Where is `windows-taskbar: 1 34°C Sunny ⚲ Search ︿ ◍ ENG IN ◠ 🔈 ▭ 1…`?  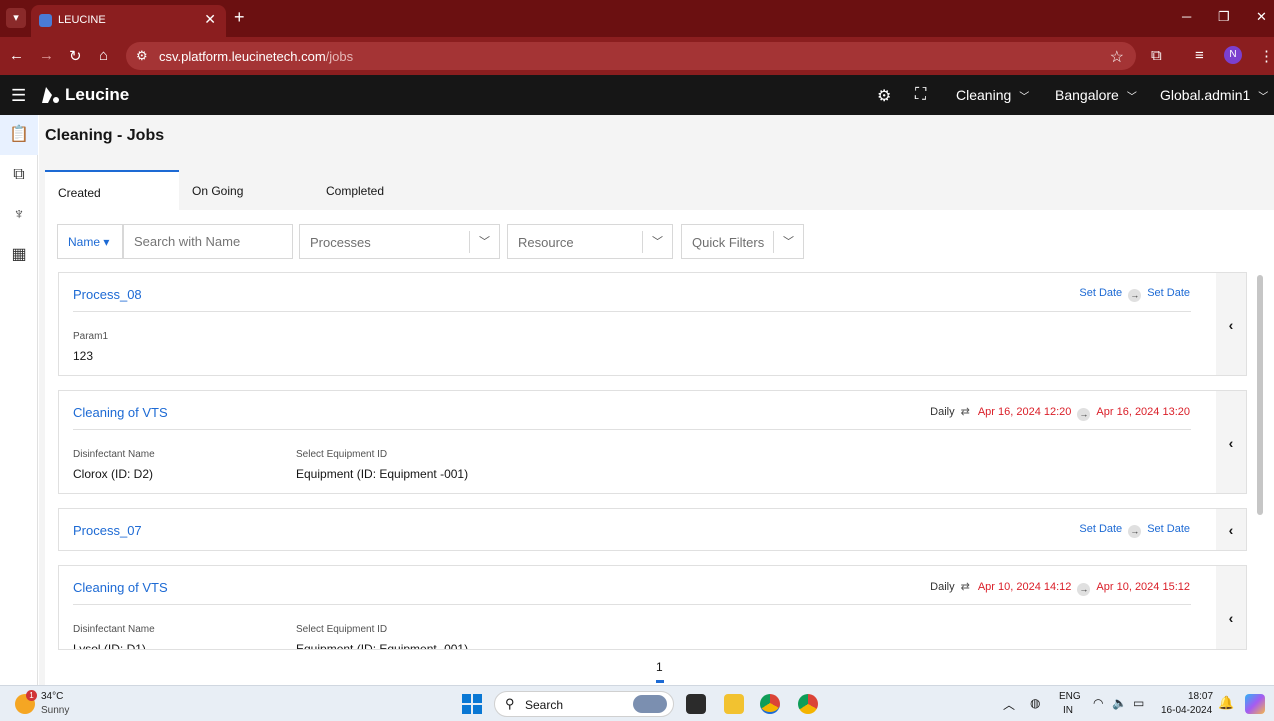
windows-taskbar: 1 34°C Sunny ⚲ Search ︿ ◍ ENG IN ◠ 🔈 ▭ 1… is located at coordinates (637, 703).